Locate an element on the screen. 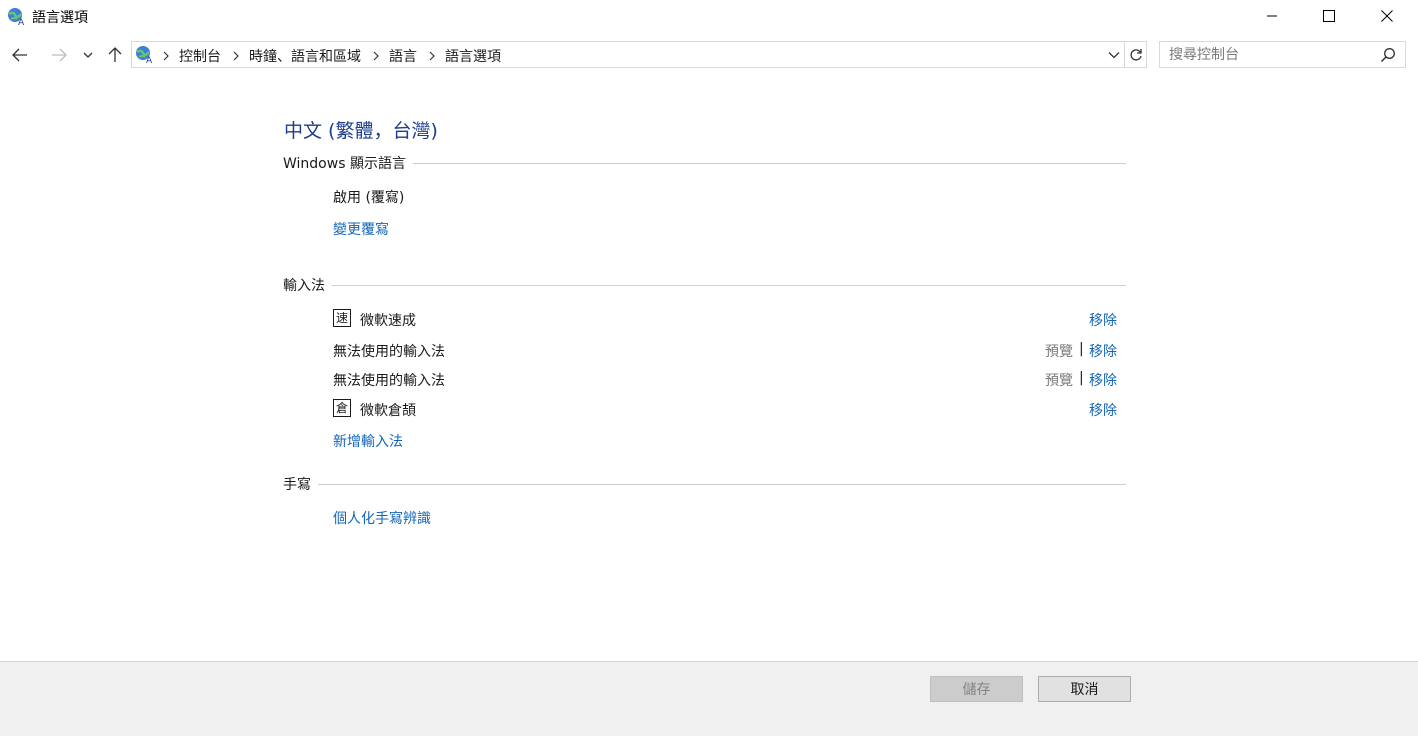 This screenshot has width=1418, height=736. refresh-button is located at coordinates (1135, 54).